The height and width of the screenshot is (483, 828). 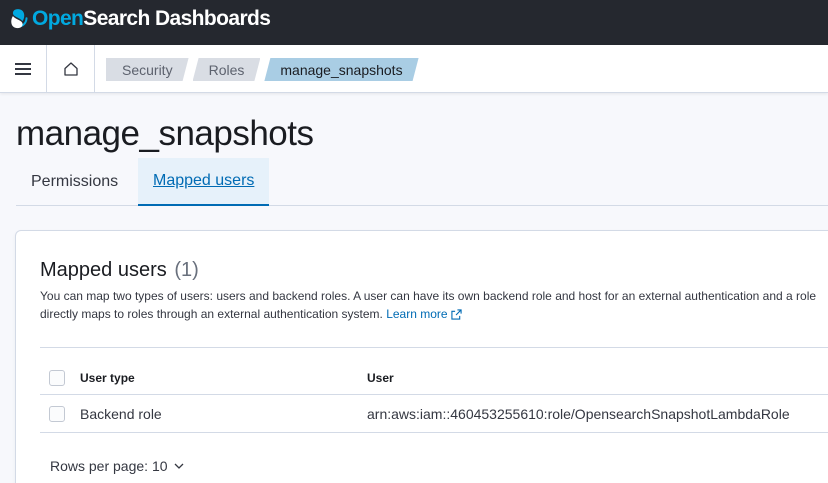 What do you see at coordinates (57, 414) in the screenshot?
I see `row-checkbox` at bounding box center [57, 414].